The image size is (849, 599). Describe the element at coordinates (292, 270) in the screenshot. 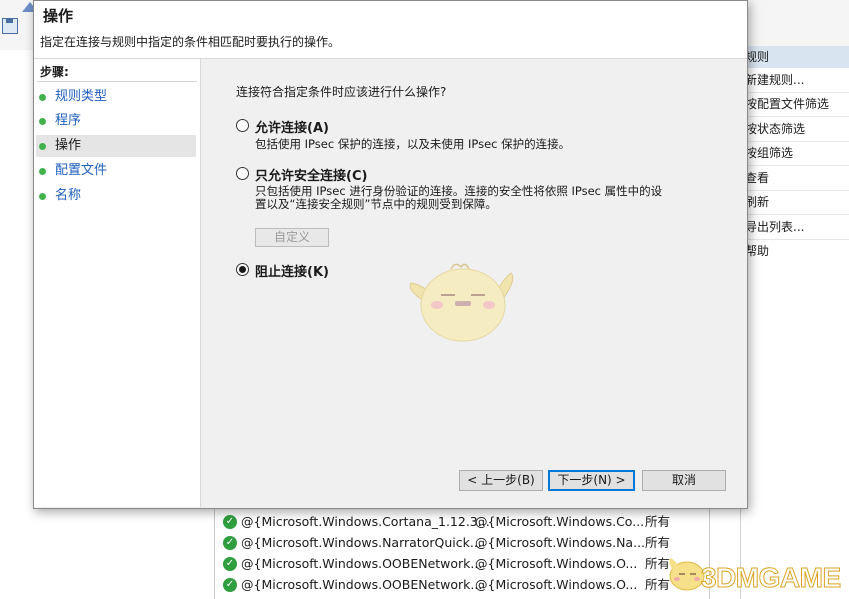

I see `block-connection-label: 阻止连接(K)` at that location.